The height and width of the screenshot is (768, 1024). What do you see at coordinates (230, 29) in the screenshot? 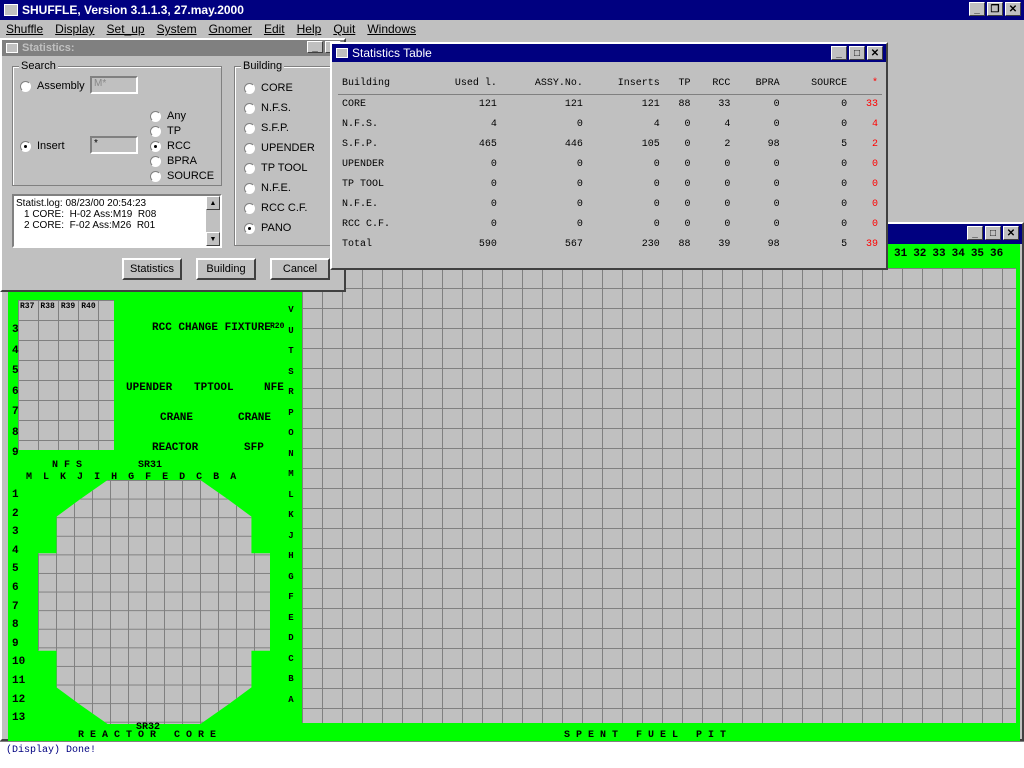
I see `menu-gnomer: Gnomer` at bounding box center [230, 29].